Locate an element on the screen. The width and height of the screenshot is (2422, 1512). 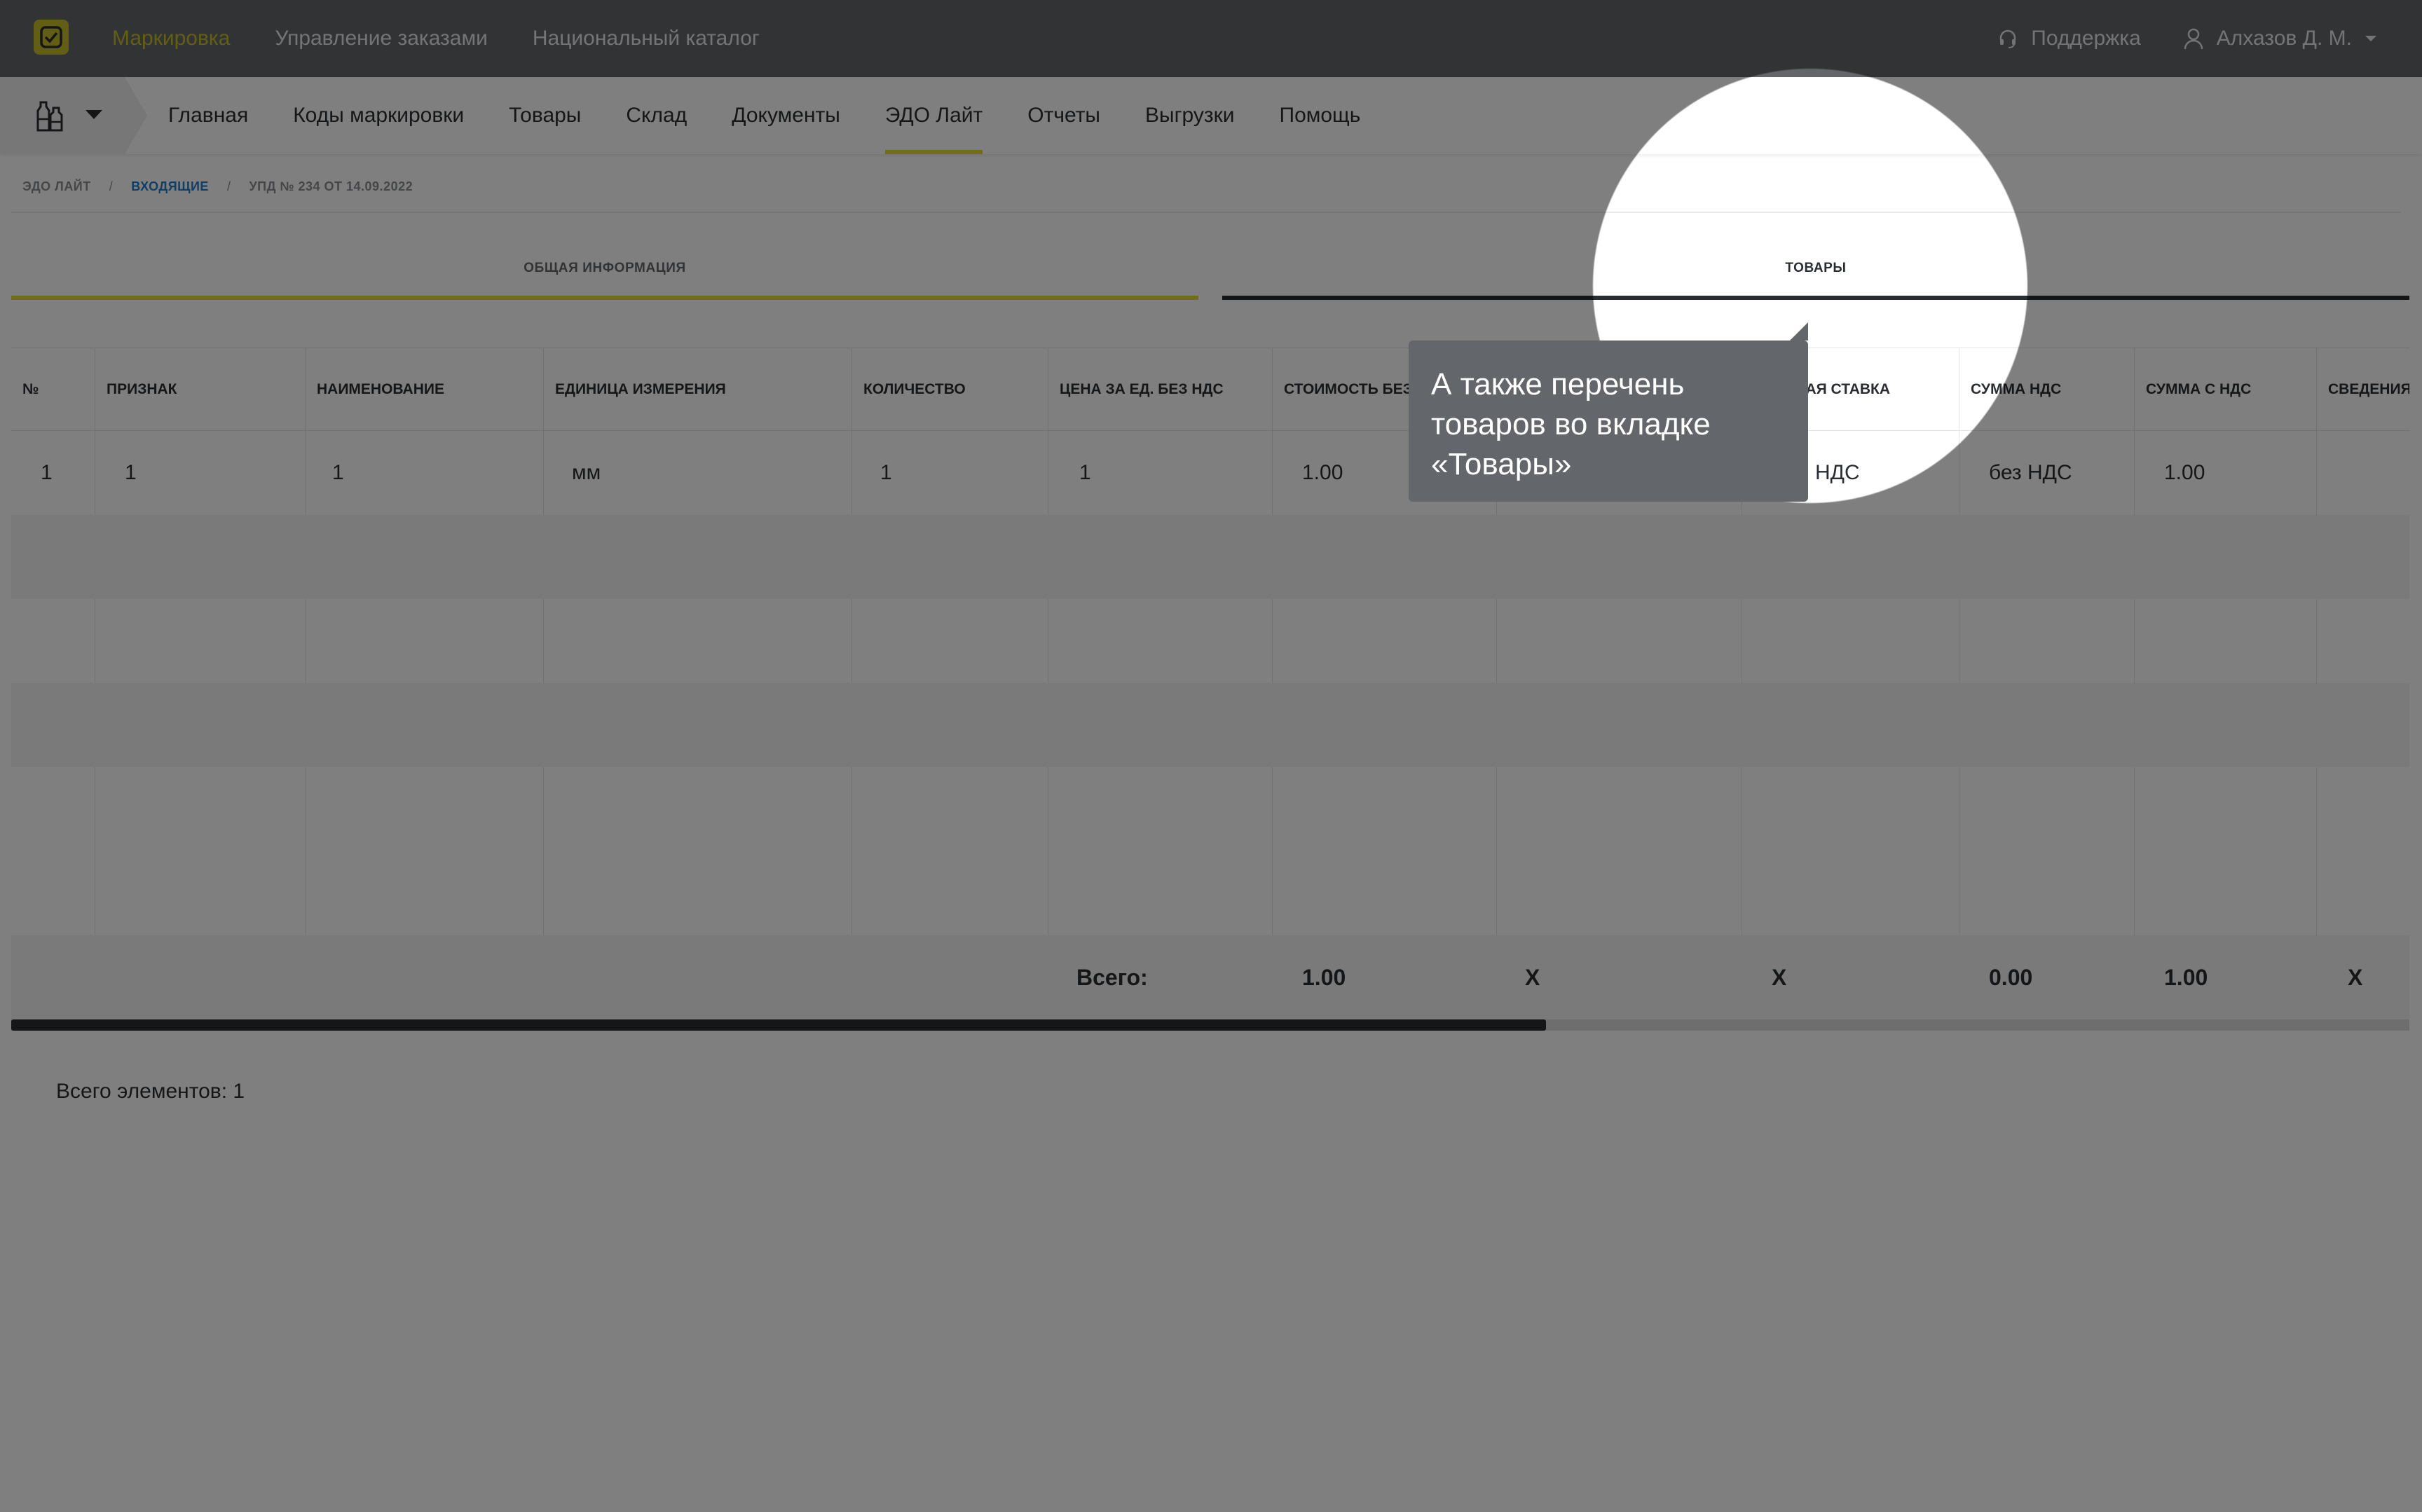
header-sum-with-vat: СУММА С НДС is located at coordinates (2225, 389).